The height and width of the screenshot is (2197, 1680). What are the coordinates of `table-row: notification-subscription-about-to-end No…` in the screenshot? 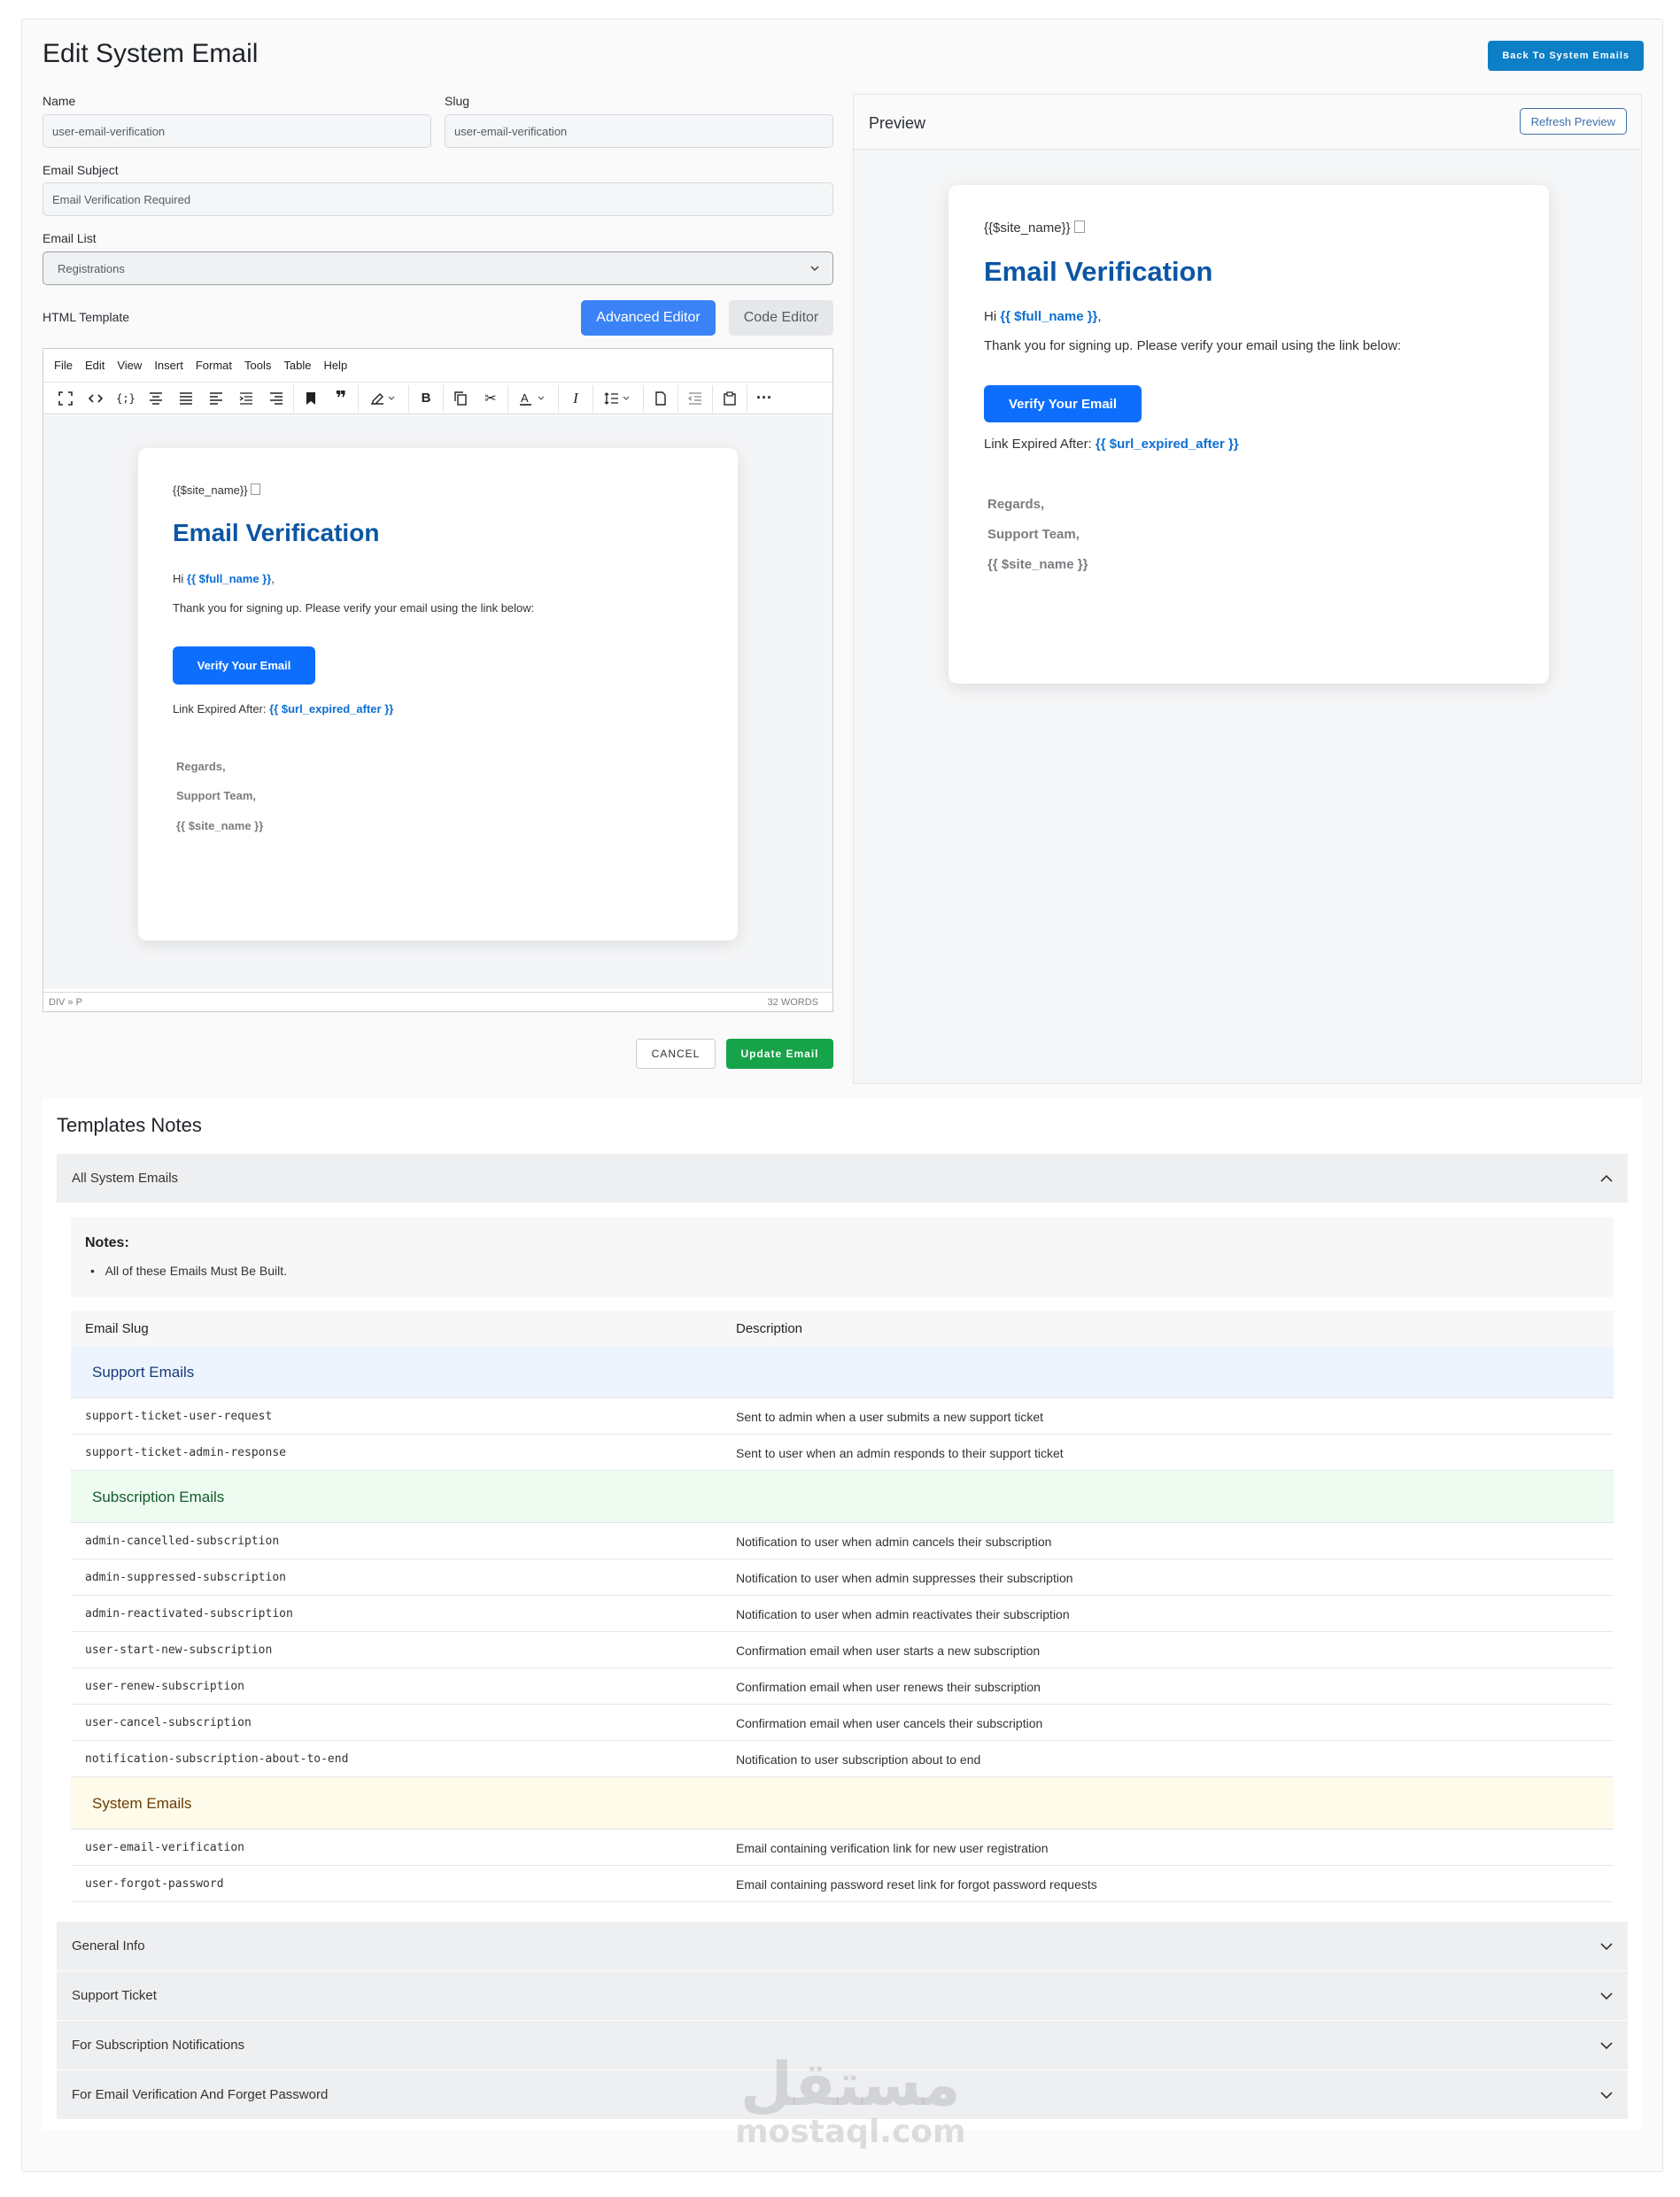 It's located at (842, 1759).